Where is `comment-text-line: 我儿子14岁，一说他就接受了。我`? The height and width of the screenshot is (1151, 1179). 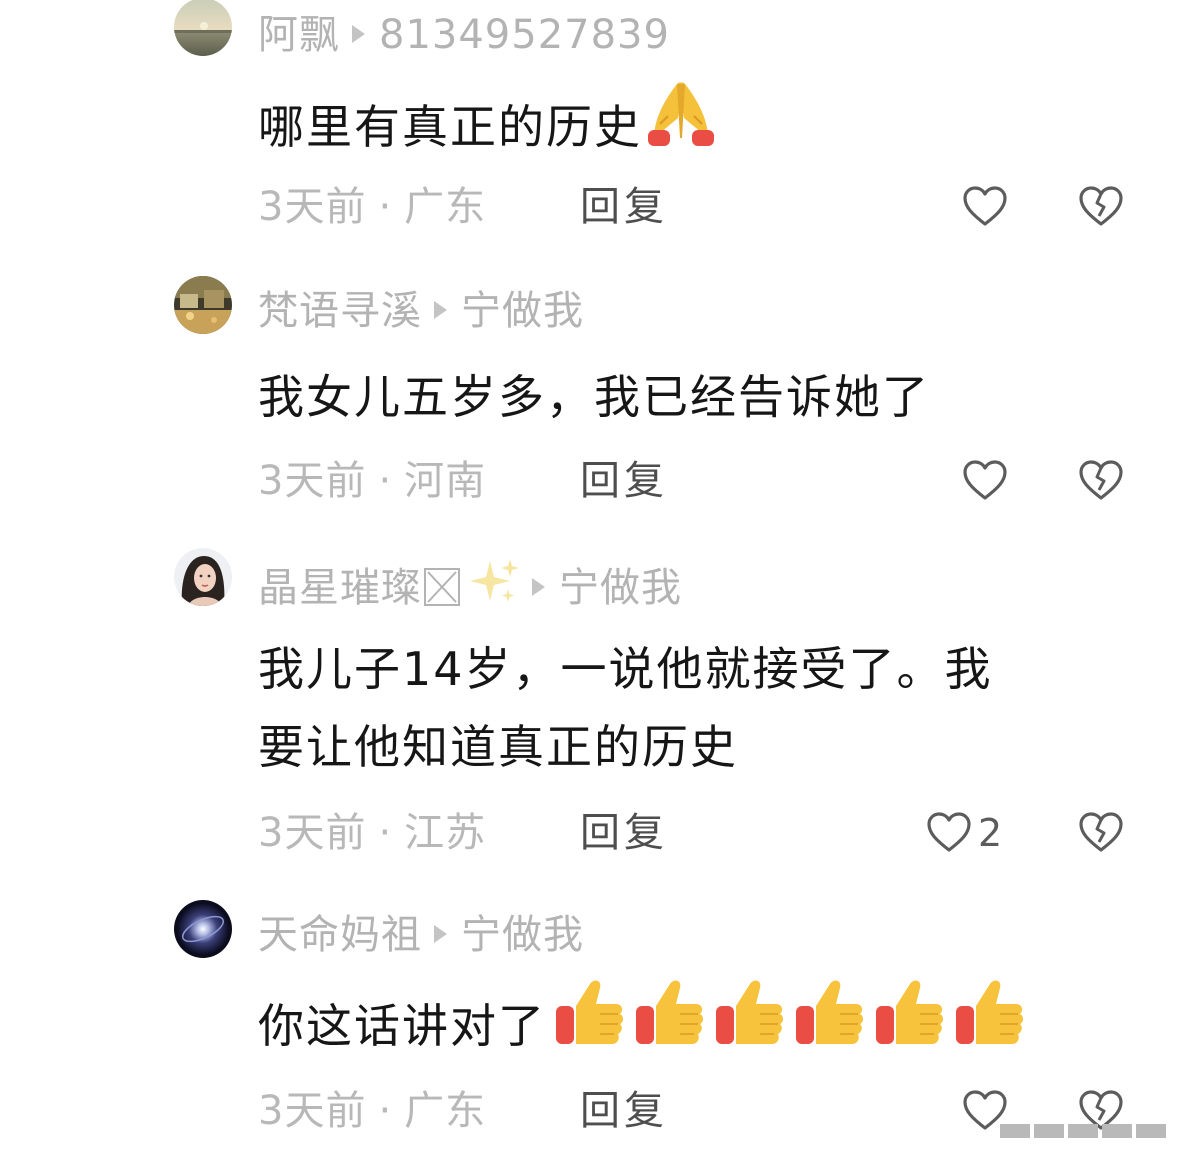 comment-text-line: 我儿子14岁，一说他就接受了。我 is located at coordinates (625, 669).